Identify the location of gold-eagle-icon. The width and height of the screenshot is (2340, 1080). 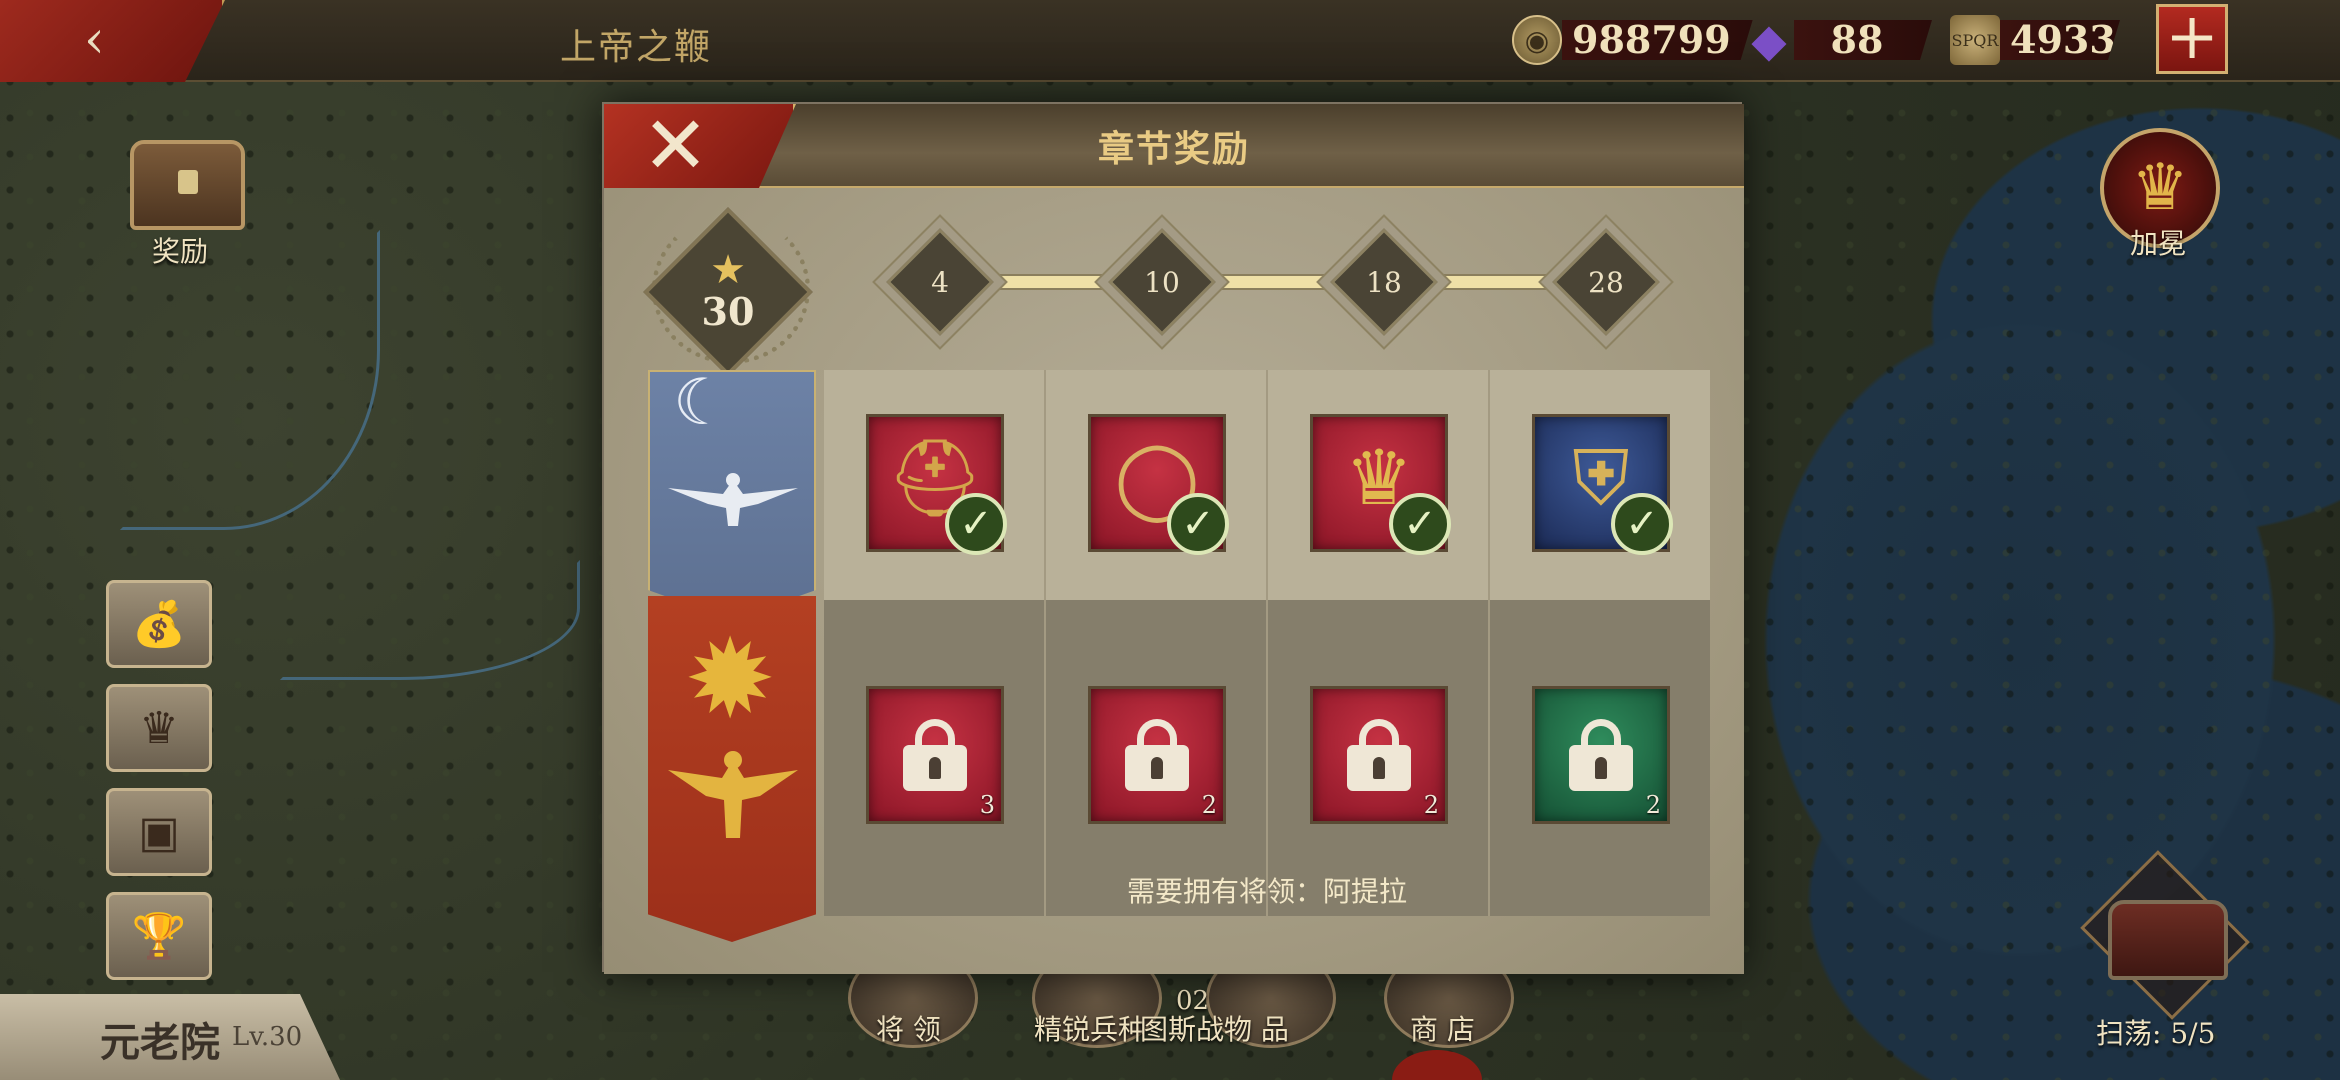
(733, 794).